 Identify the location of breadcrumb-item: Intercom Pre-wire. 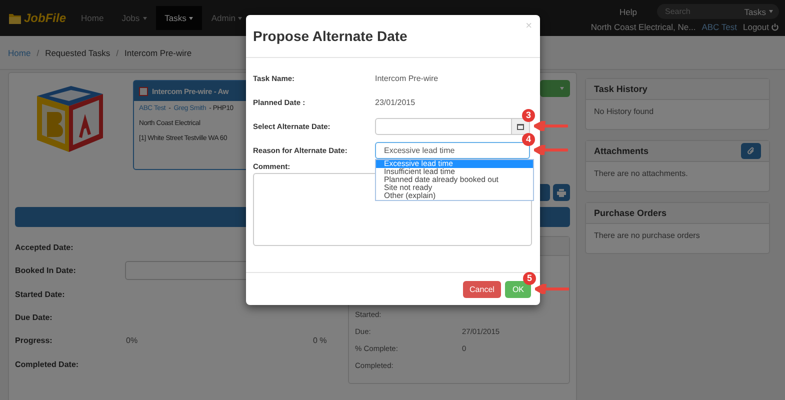
(158, 53).